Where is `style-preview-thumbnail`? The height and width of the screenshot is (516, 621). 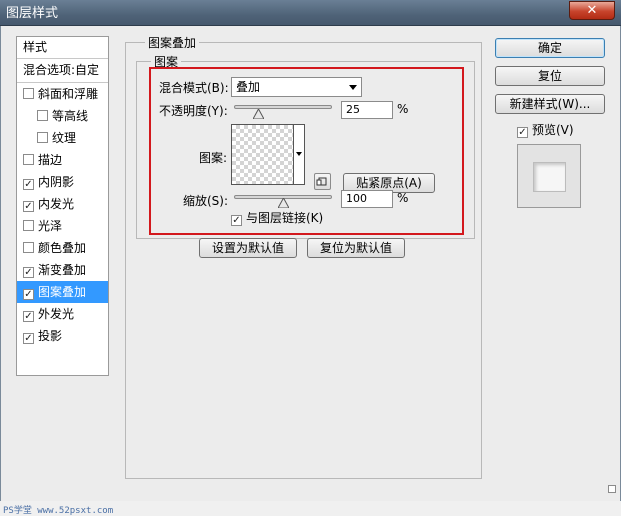
style-preview-thumbnail is located at coordinates (549, 176).